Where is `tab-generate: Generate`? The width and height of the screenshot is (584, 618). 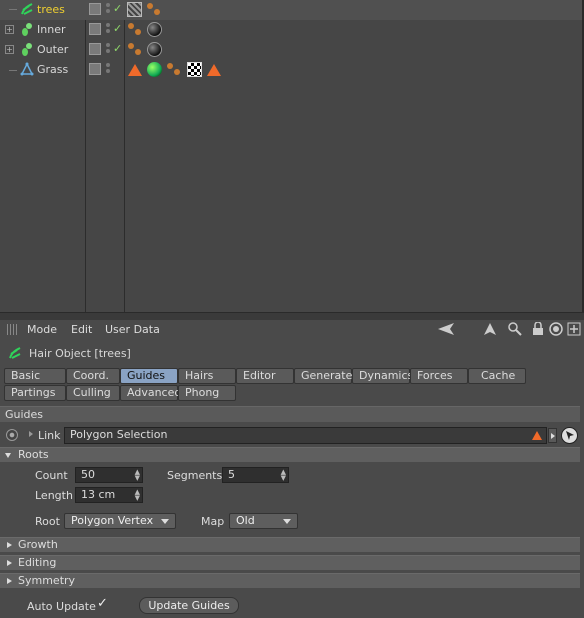 tab-generate: Generate is located at coordinates (323, 376).